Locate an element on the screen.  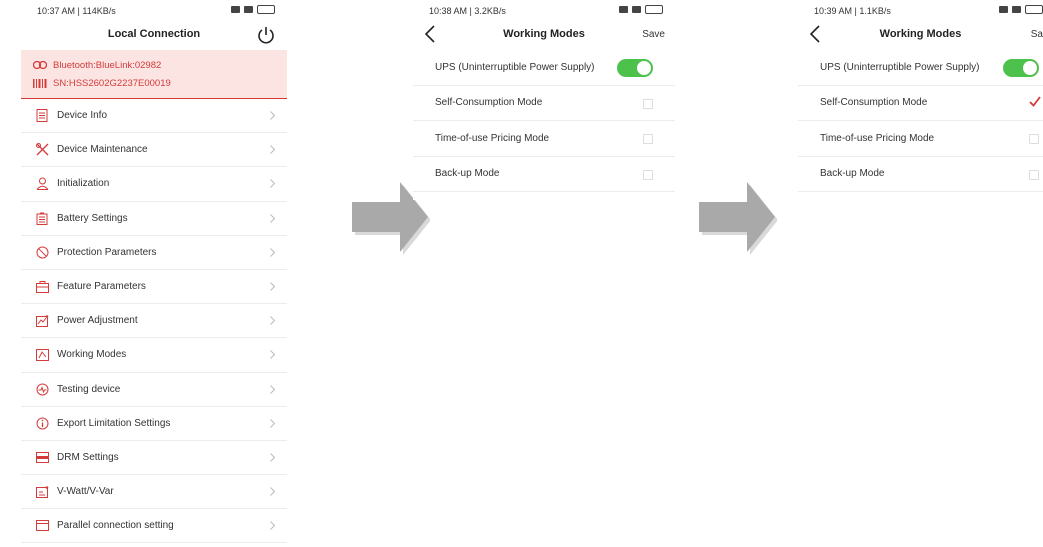
page-title: Local Connection is located at coordinates (154, 34).